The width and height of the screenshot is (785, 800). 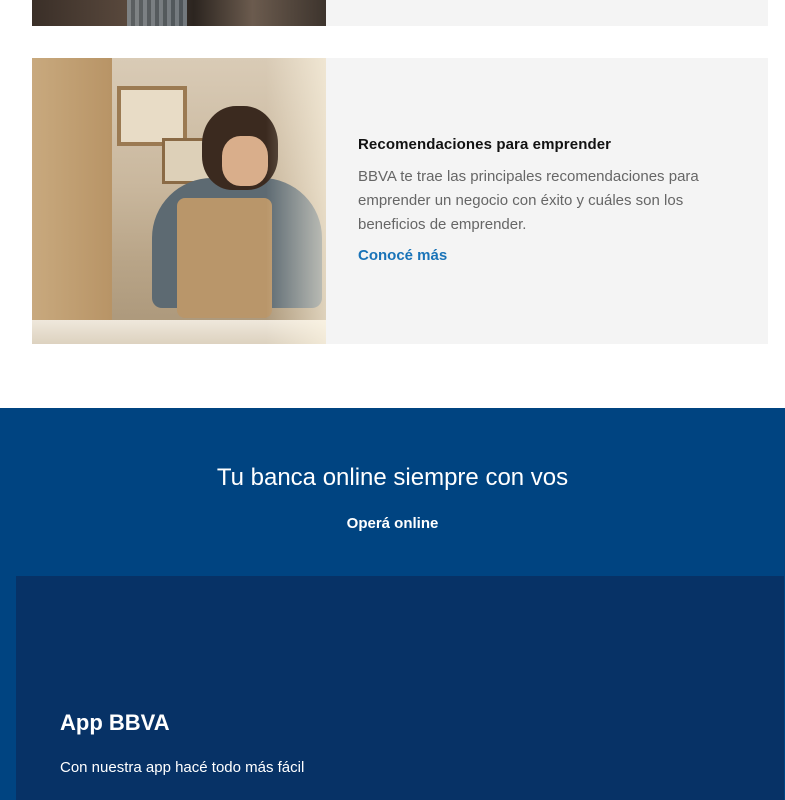 I want to click on section-heading: Tu banca online siempre con vos, so click(x=392, y=477).